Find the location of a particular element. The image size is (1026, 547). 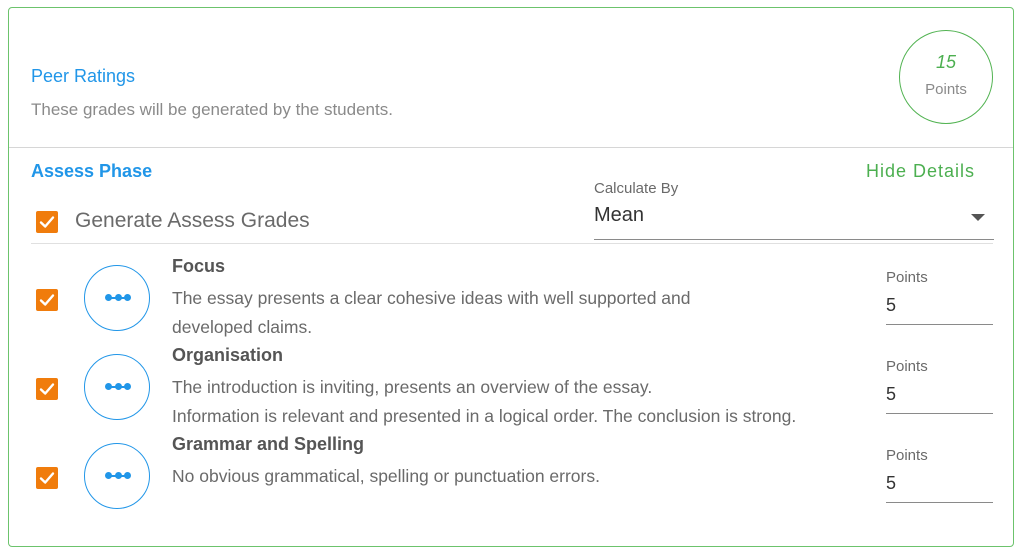

assess-phase-title: Assess Phase is located at coordinates (92, 171).